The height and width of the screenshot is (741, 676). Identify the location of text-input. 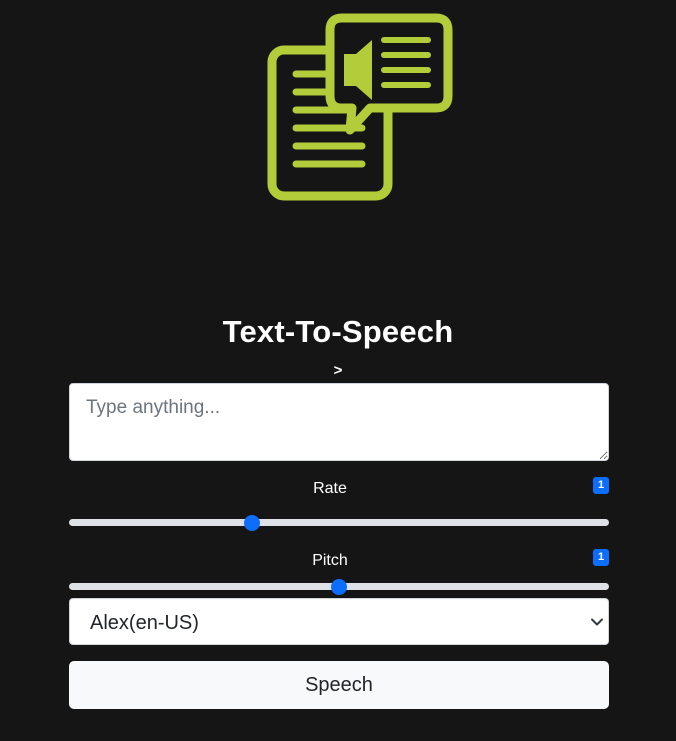
(339, 422).